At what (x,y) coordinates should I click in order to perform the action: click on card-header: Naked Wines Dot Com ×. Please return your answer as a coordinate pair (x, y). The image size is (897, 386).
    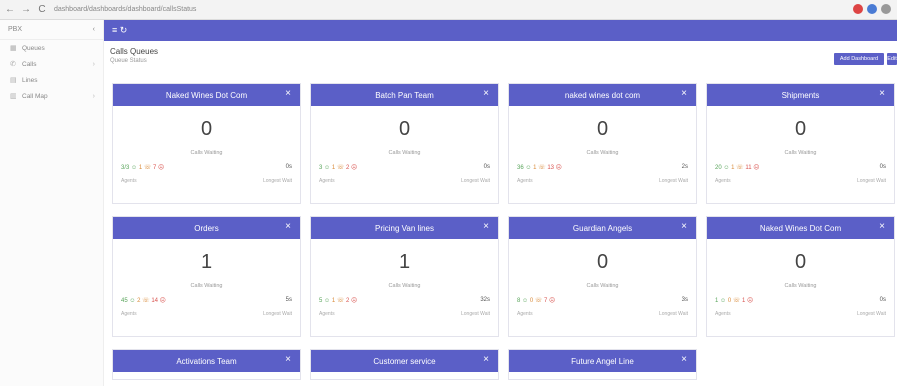
    Looking at the image, I should click on (206, 95).